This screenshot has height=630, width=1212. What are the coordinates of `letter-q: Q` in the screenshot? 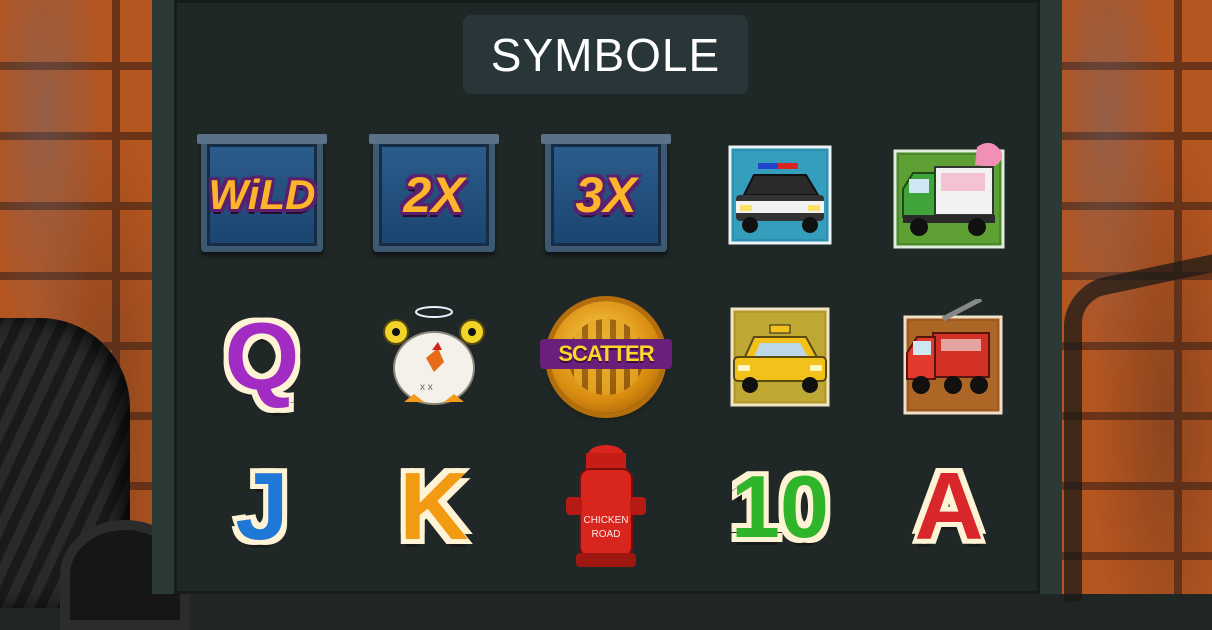 It's located at (262, 356).